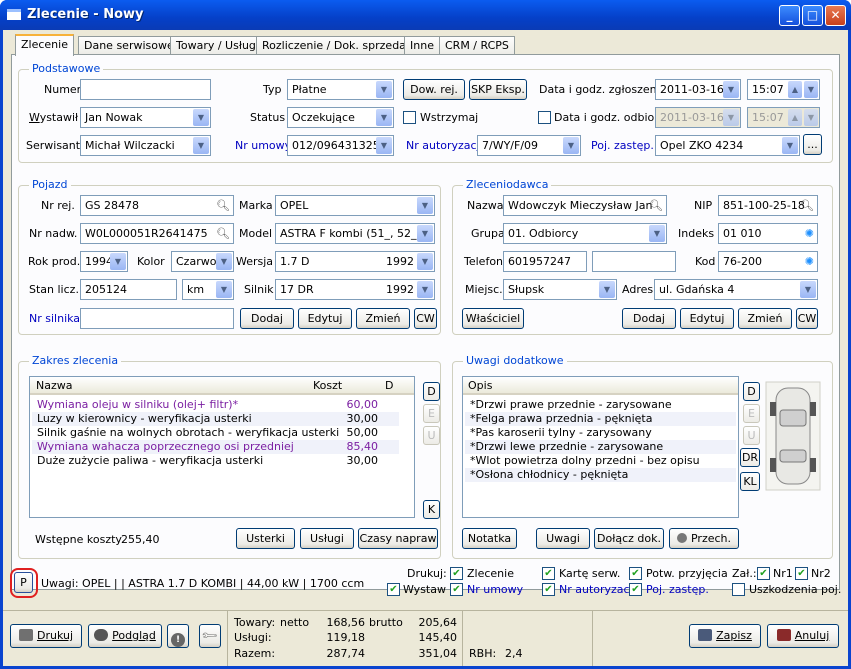  I want to click on notes-kl-button: KL, so click(750, 481).